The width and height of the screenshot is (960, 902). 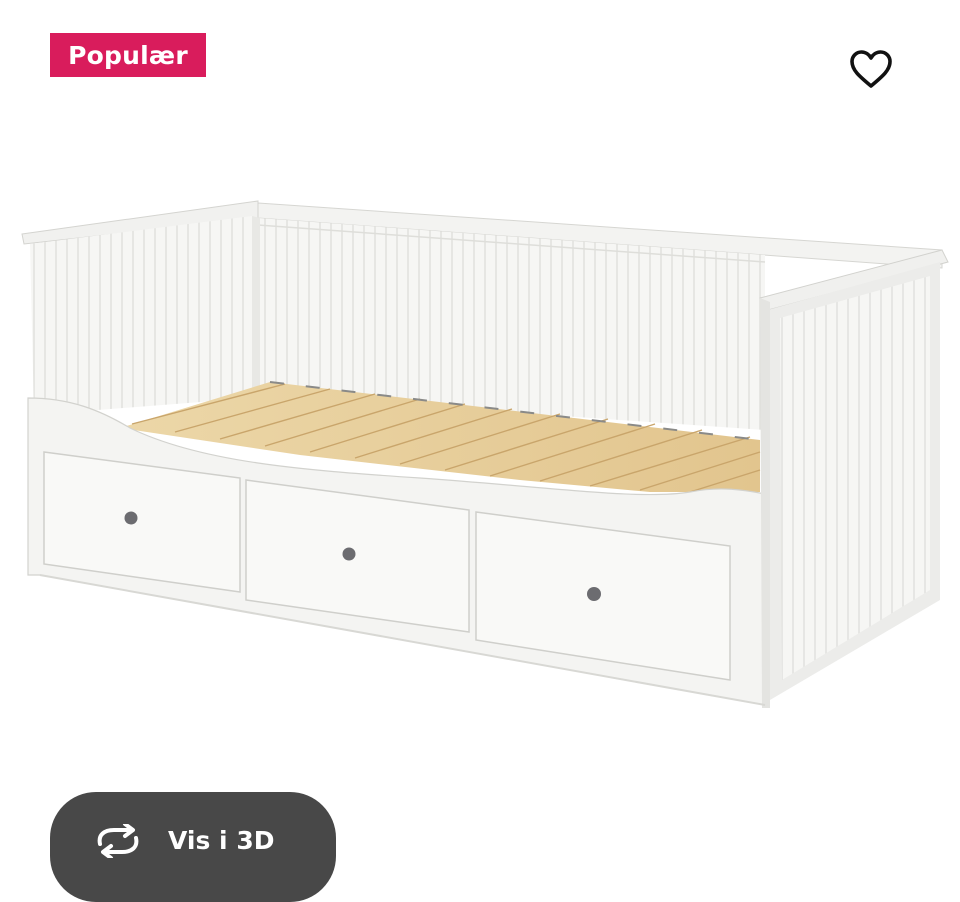 I want to click on heart-icon, so click(x=871, y=69).